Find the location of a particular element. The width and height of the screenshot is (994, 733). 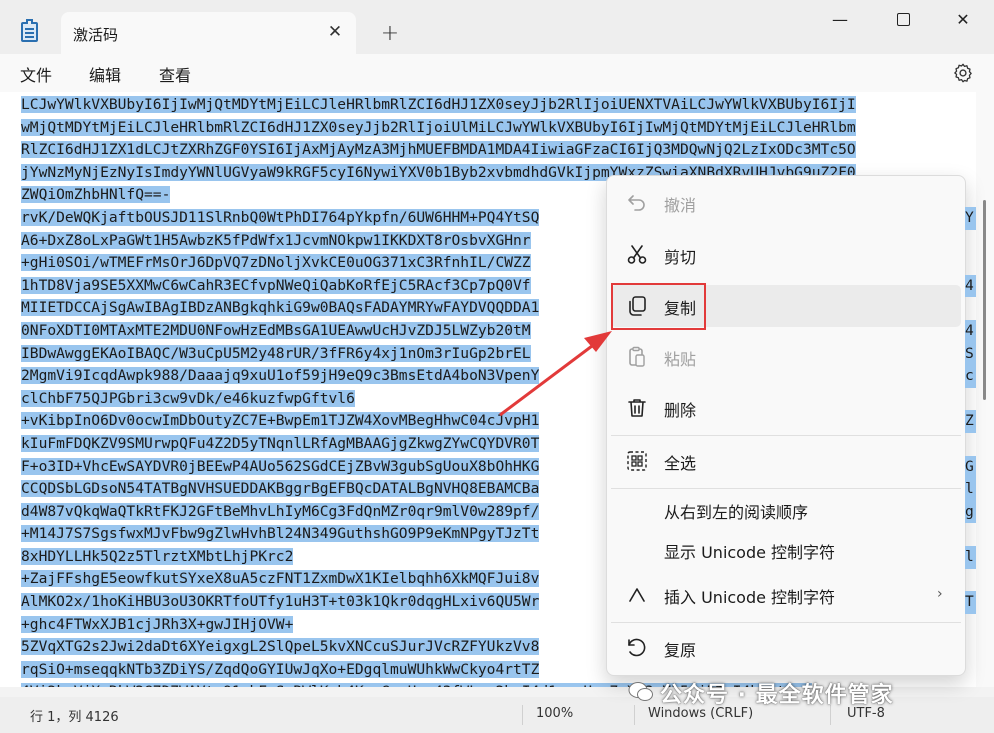

menu-file: 文件 is located at coordinates (36, 74).